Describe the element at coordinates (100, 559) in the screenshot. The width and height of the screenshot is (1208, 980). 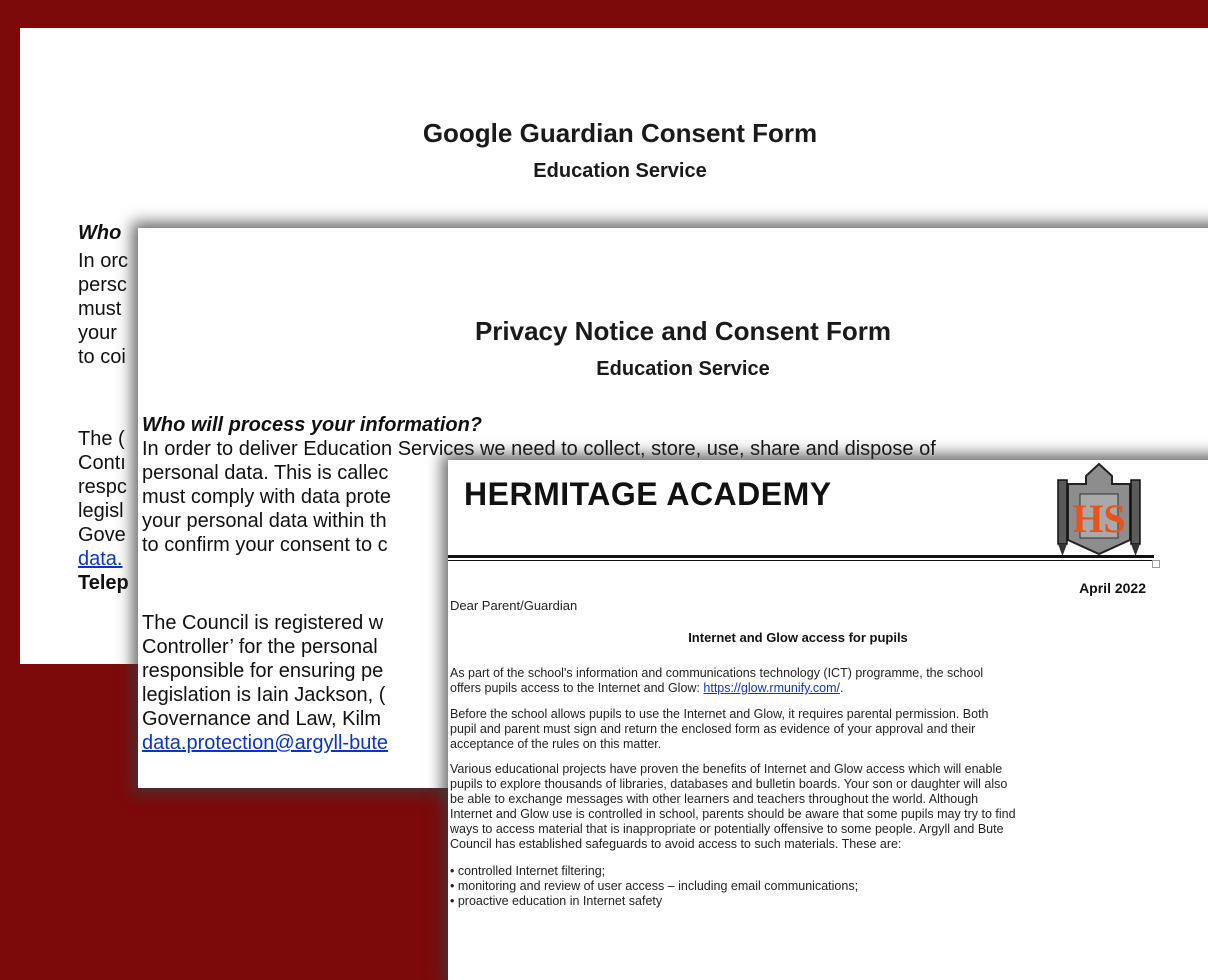
I see `google-email-link: data.` at that location.